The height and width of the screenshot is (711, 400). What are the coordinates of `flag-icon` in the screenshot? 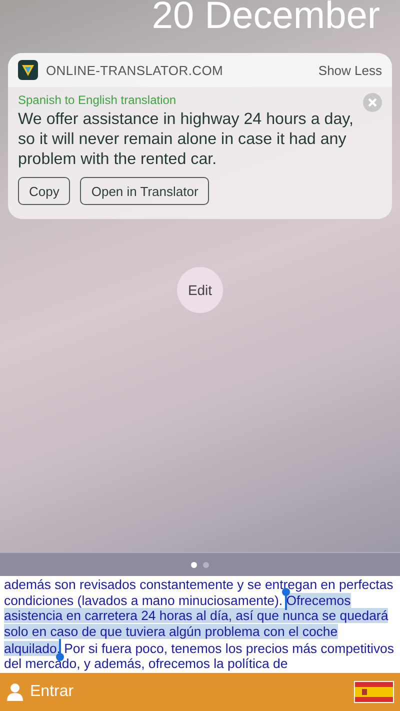 It's located at (374, 692).